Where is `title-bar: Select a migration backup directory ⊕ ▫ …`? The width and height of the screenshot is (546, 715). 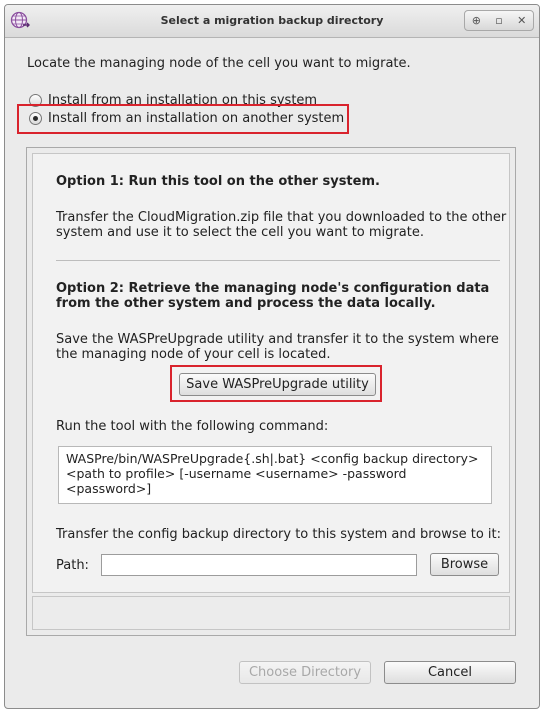 title-bar: Select a migration backup directory ⊕ ▫ … is located at coordinates (272, 21).